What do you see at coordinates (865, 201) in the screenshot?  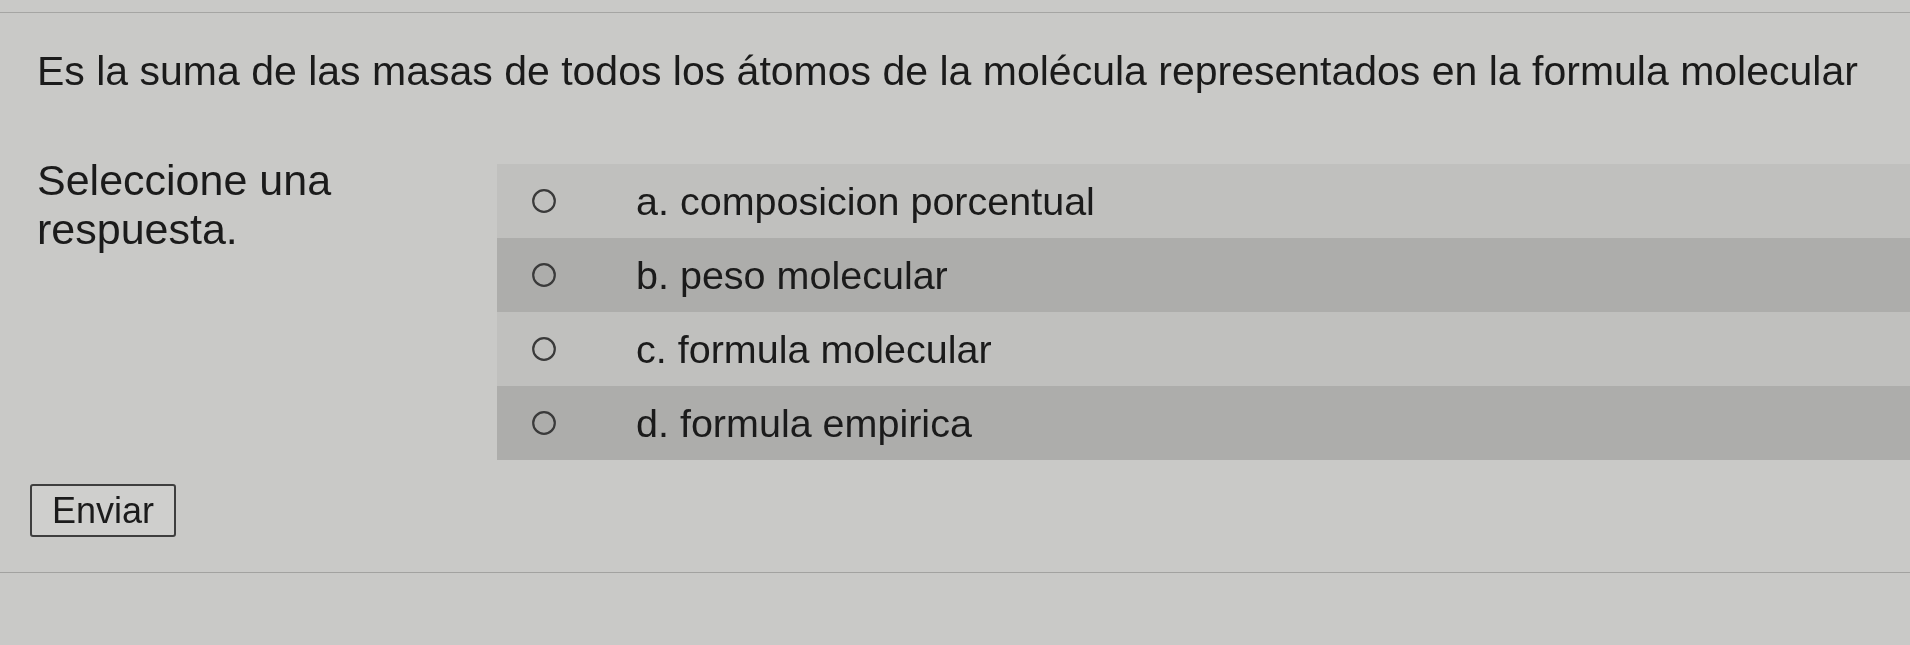 I see `option-label: a. composicion porcentual` at bounding box center [865, 201].